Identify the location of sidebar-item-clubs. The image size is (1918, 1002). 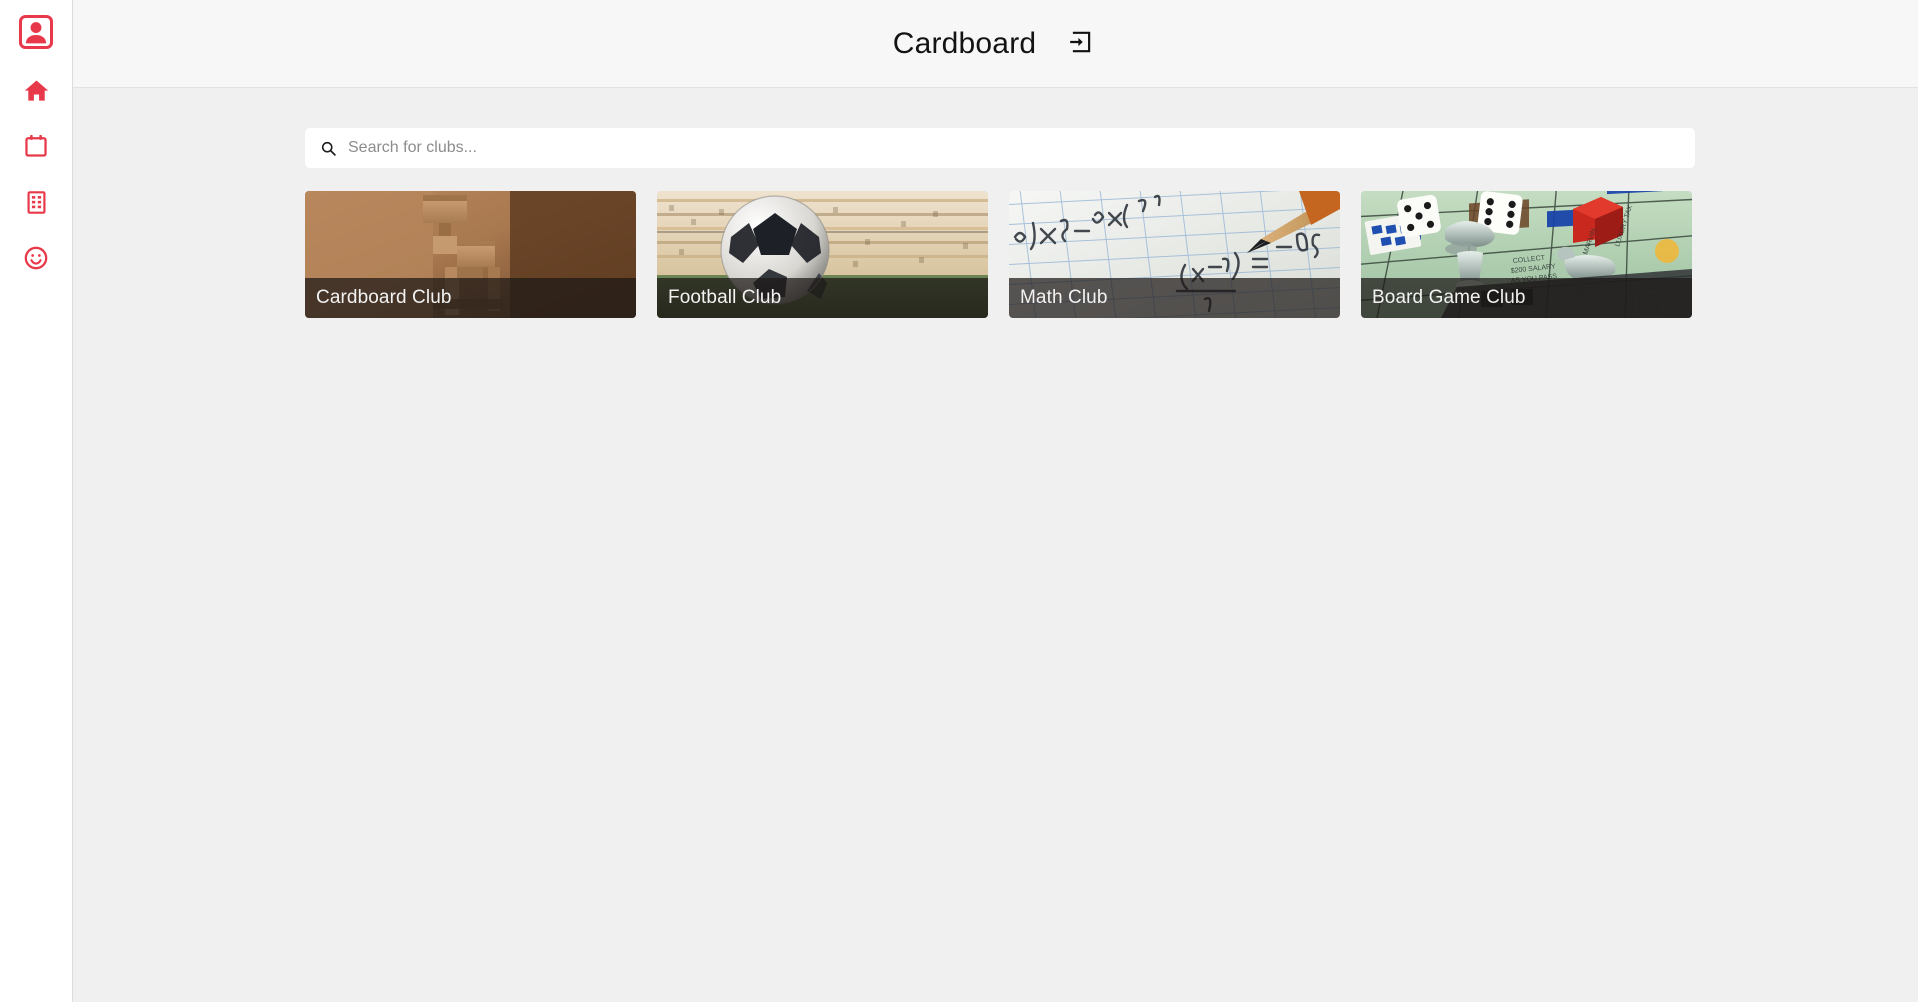
(36, 202).